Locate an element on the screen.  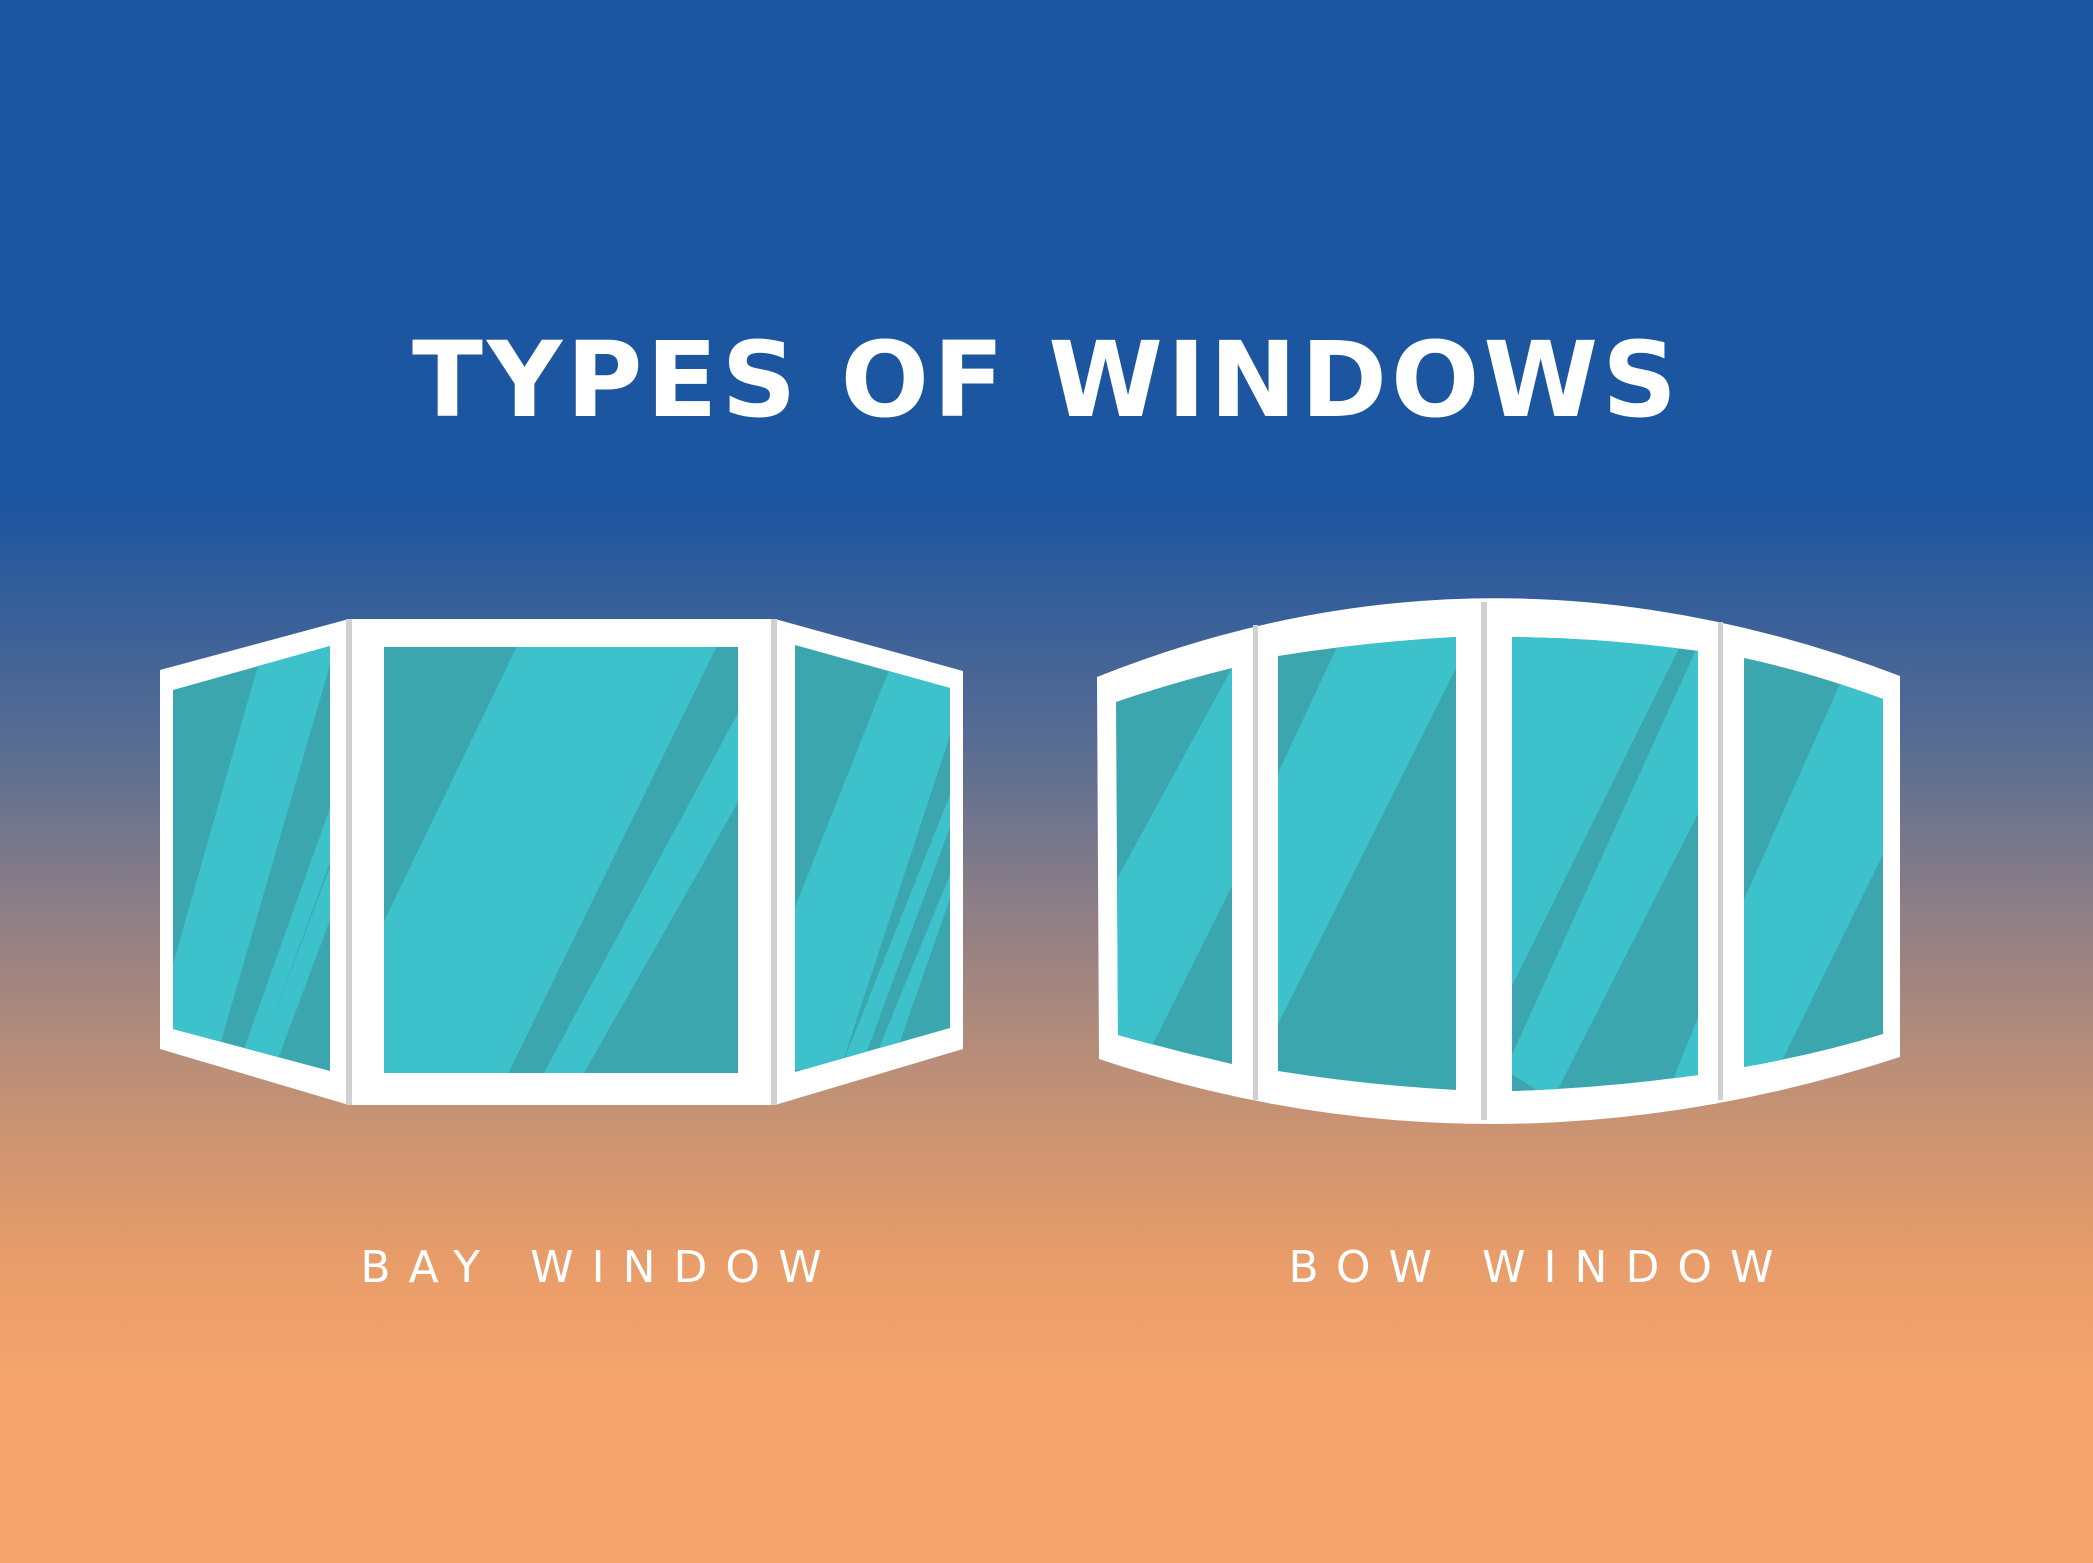
bay-center-pane is located at coordinates (561, 860).